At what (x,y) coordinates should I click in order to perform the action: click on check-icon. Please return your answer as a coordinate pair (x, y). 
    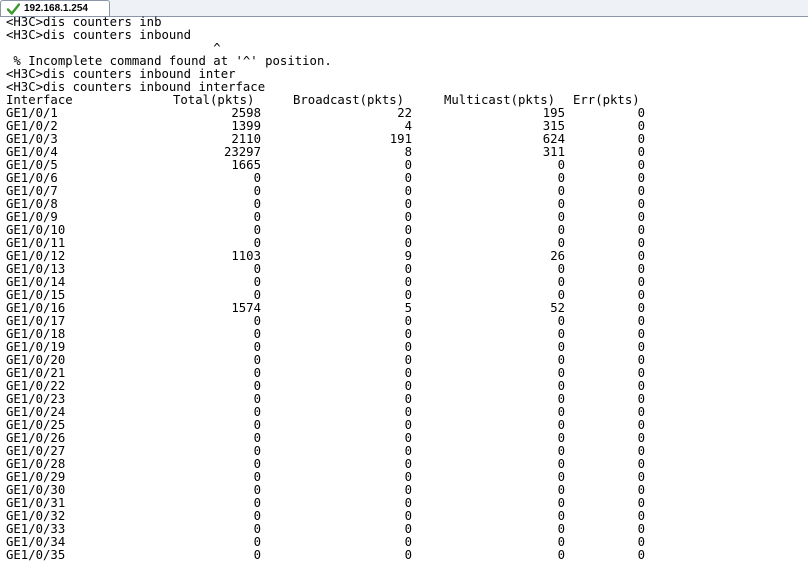
    Looking at the image, I should click on (13, 8).